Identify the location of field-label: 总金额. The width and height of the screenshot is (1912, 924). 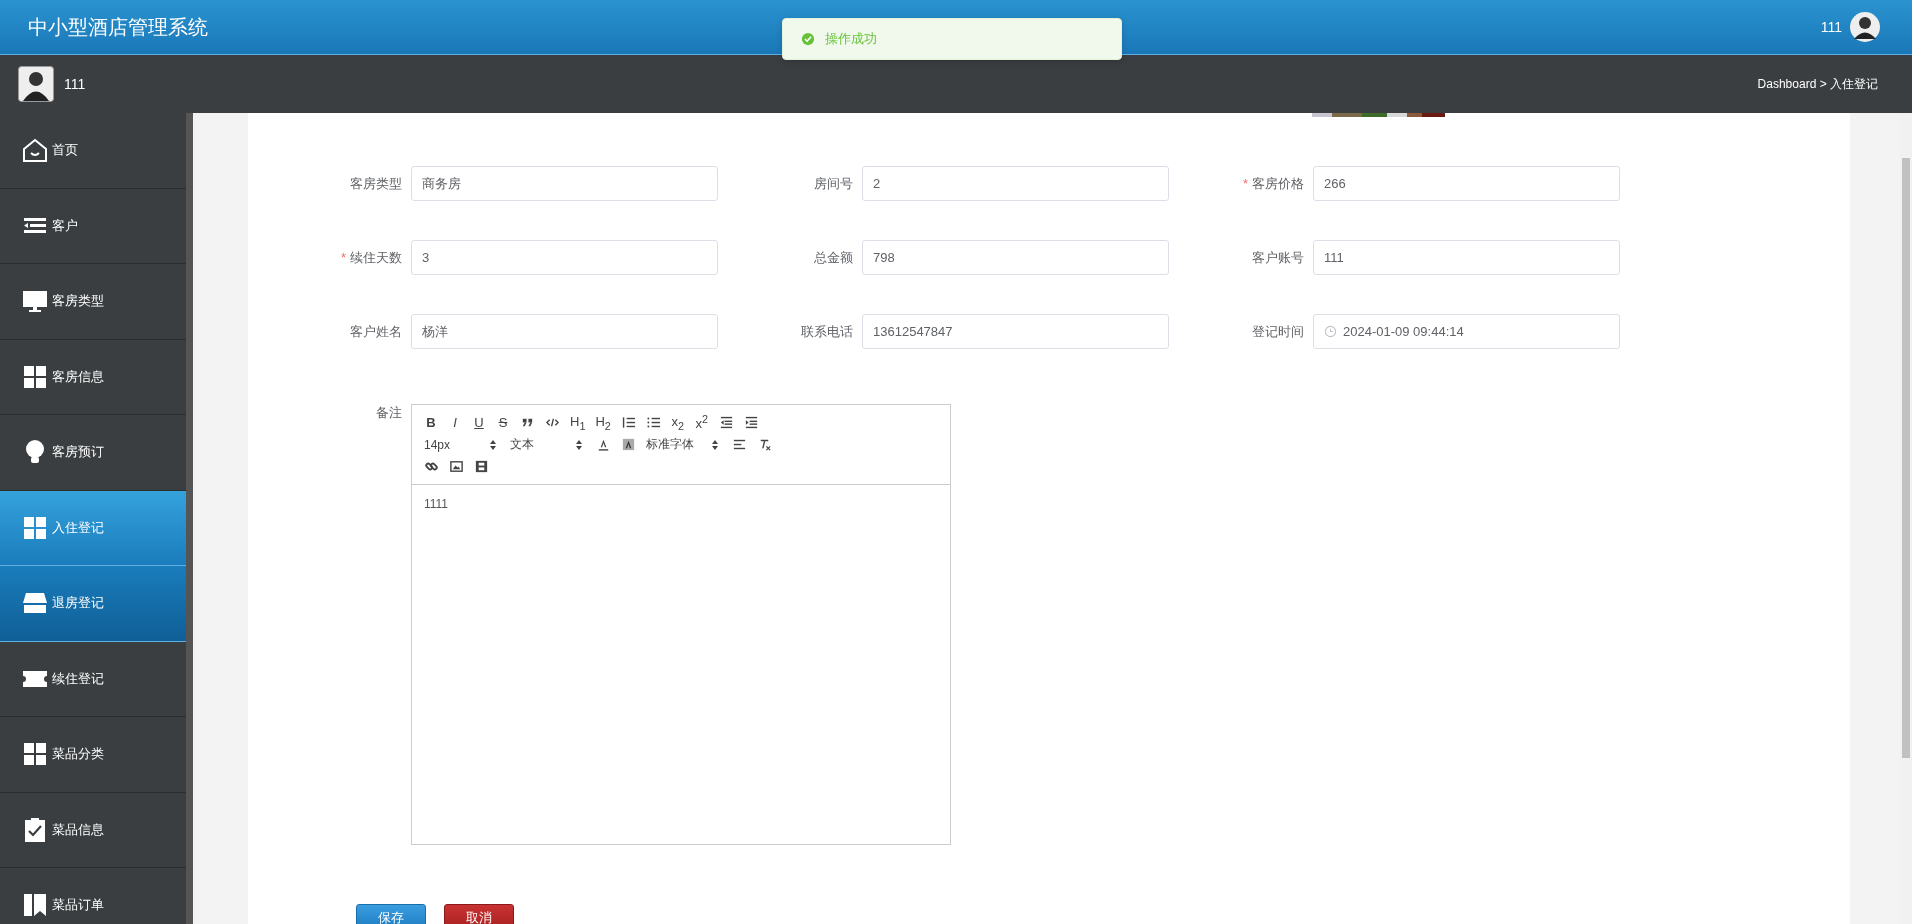
(833, 257).